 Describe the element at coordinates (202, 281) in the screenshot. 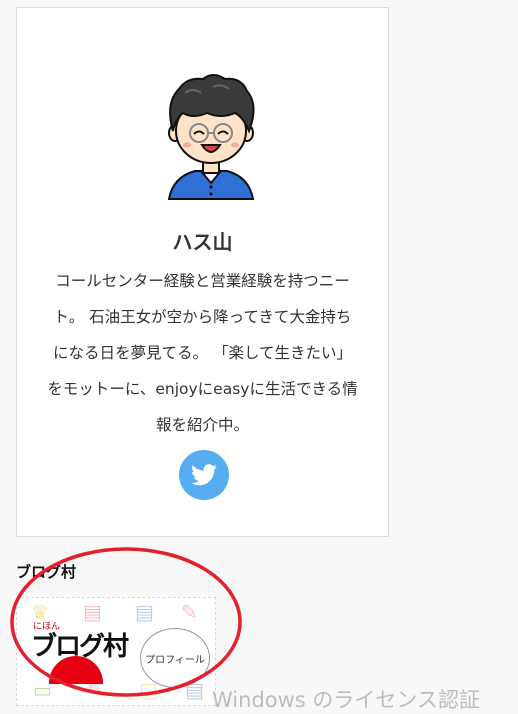

I see `bio-line: コールセンター経験と営業経験を持つニー` at that location.